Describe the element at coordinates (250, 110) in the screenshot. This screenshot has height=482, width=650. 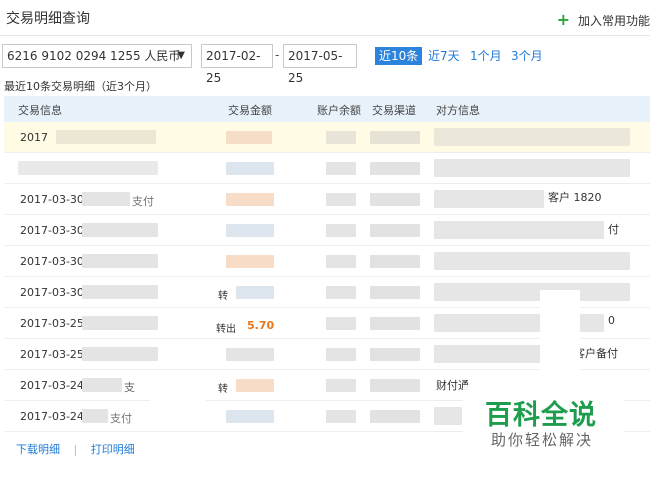
I see `col-header-amount: 交易金额` at that location.